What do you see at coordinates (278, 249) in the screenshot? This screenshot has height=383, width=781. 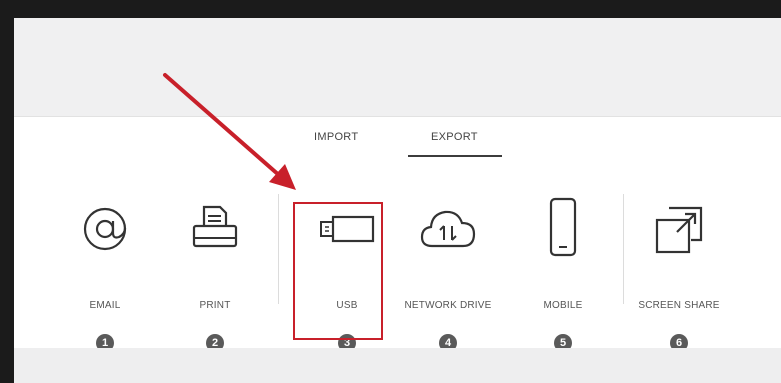 I see `section-divider` at bounding box center [278, 249].